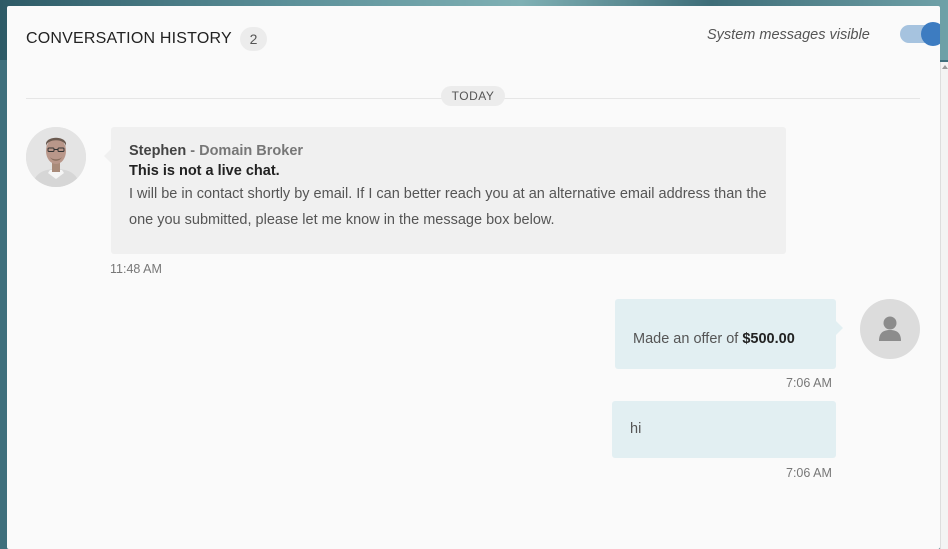 The image size is (948, 549). I want to click on toggle-knob, so click(930, 34).